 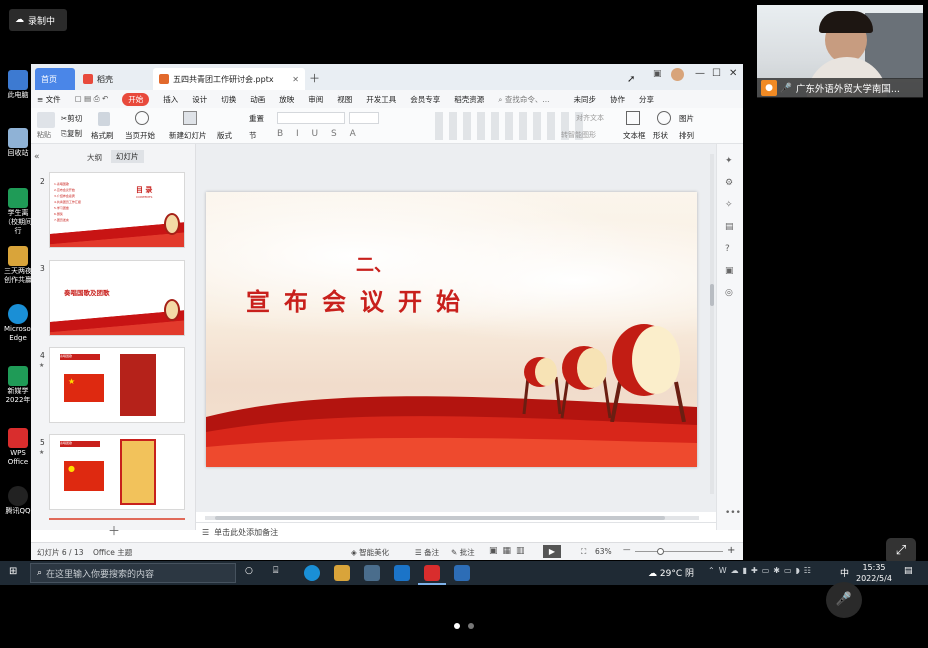 What do you see at coordinates (140, 135) in the screenshot?
I see `play-from-current-button: 当页开始` at bounding box center [140, 135].